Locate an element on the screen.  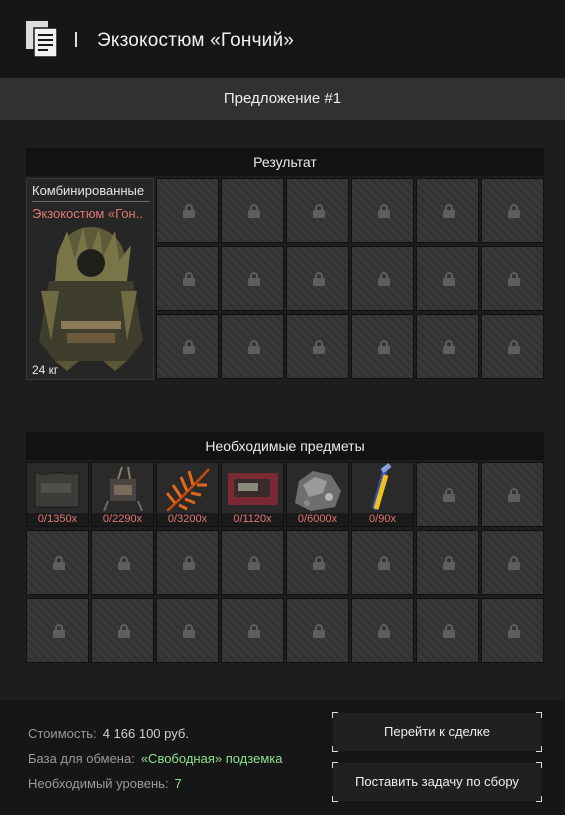
level-row: Необходимый уровень: 7 is located at coordinates (105, 783).